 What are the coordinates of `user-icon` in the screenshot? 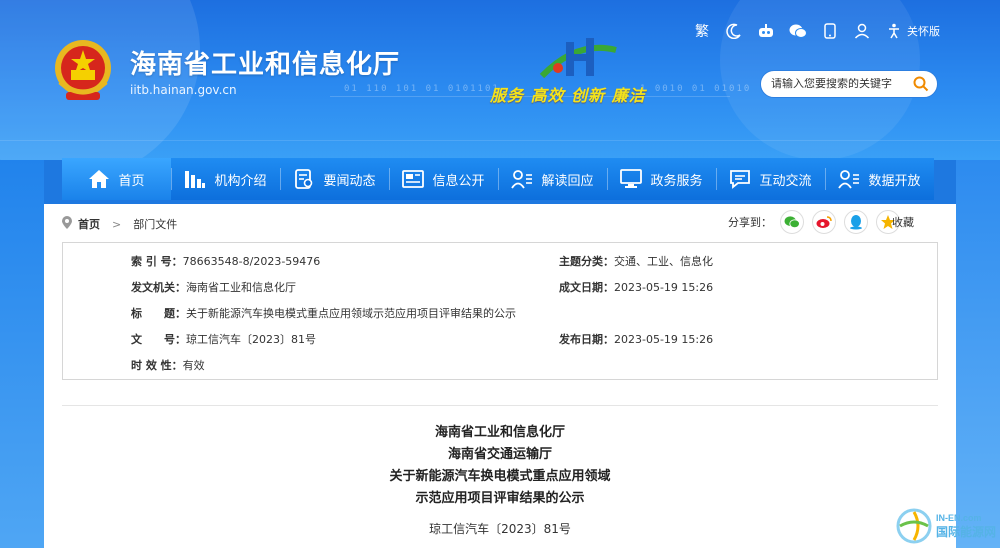 It's located at (862, 31).